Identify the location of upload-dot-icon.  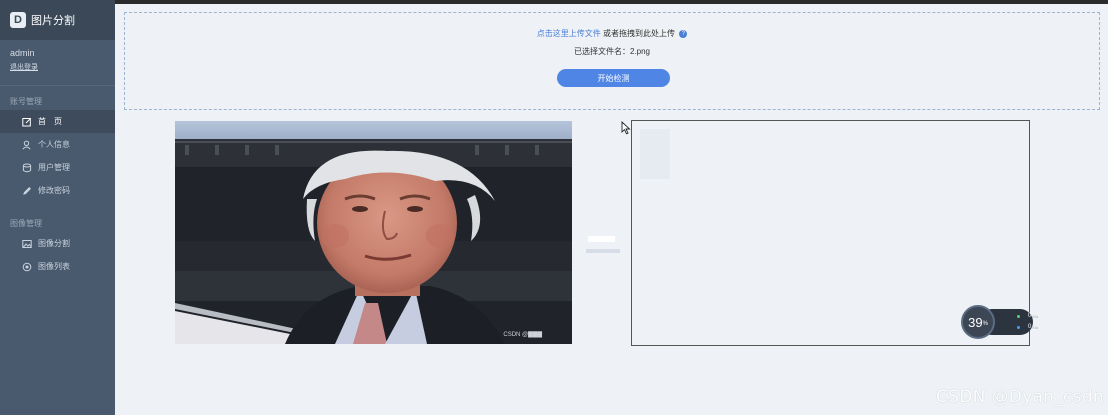
(1018, 316).